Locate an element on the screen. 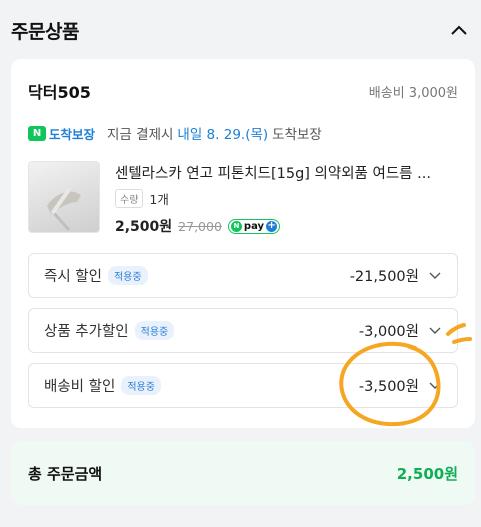 The image size is (481, 527). discount-amount: -3,000원 is located at coordinates (388, 332).